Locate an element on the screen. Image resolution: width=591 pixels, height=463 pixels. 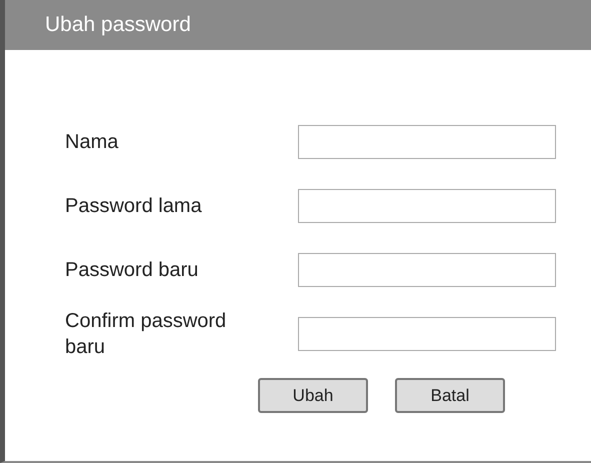
window-title: Ubah password is located at coordinates (118, 25).